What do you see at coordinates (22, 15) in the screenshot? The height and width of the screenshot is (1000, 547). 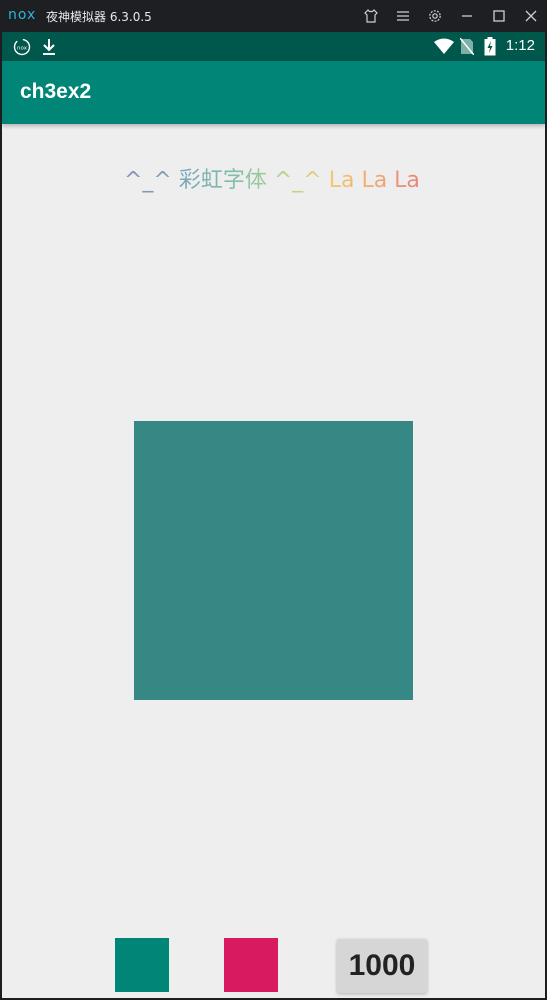 I see `nox-logo: nox` at bounding box center [22, 15].